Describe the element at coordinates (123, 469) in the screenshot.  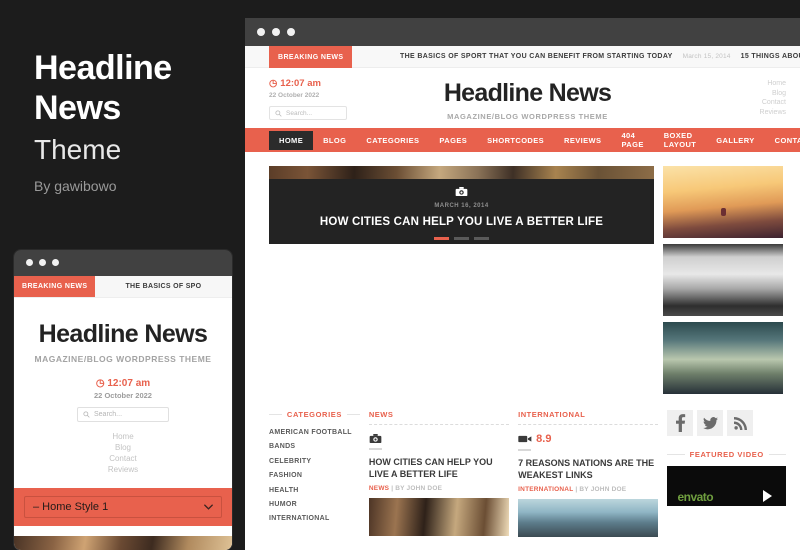
I see `mobile-nav-item-reviews: Reviews` at that location.